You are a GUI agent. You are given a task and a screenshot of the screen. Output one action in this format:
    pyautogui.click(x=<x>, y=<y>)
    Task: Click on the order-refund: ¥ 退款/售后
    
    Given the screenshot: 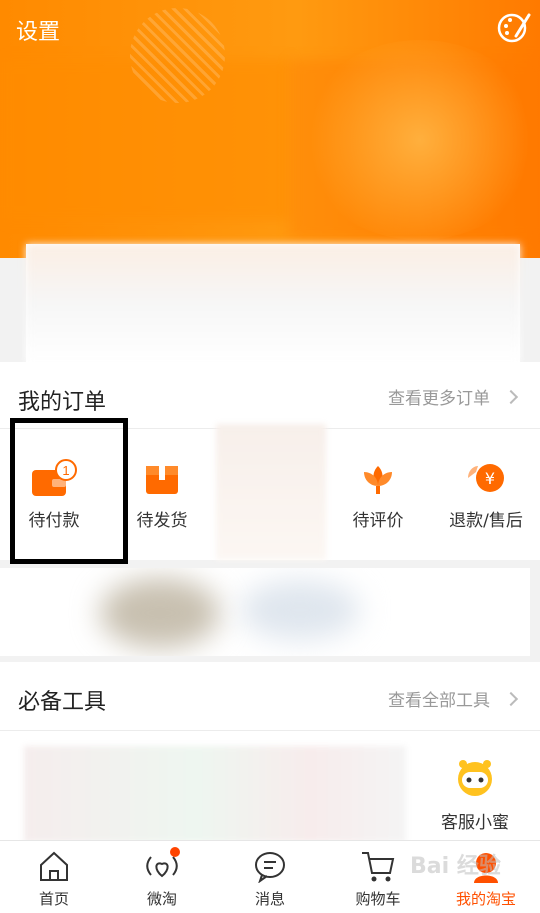 What is the action you would take?
    pyautogui.click(x=486, y=491)
    